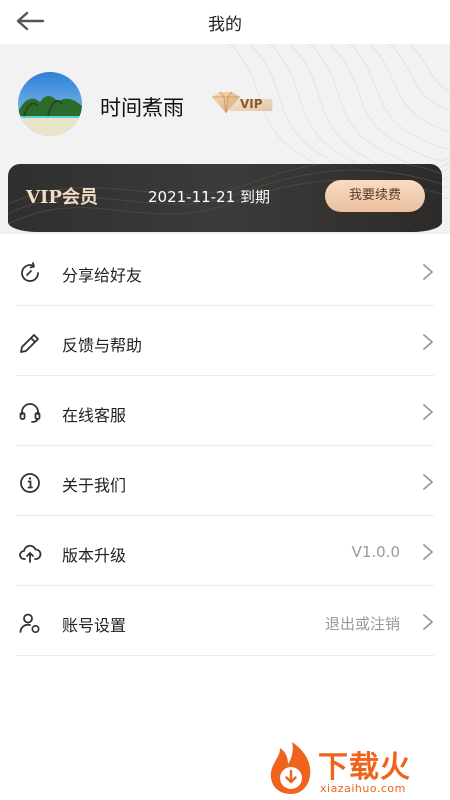  What do you see at coordinates (94, 485) in the screenshot?
I see `menu-label: 关于我们` at bounding box center [94, 485].